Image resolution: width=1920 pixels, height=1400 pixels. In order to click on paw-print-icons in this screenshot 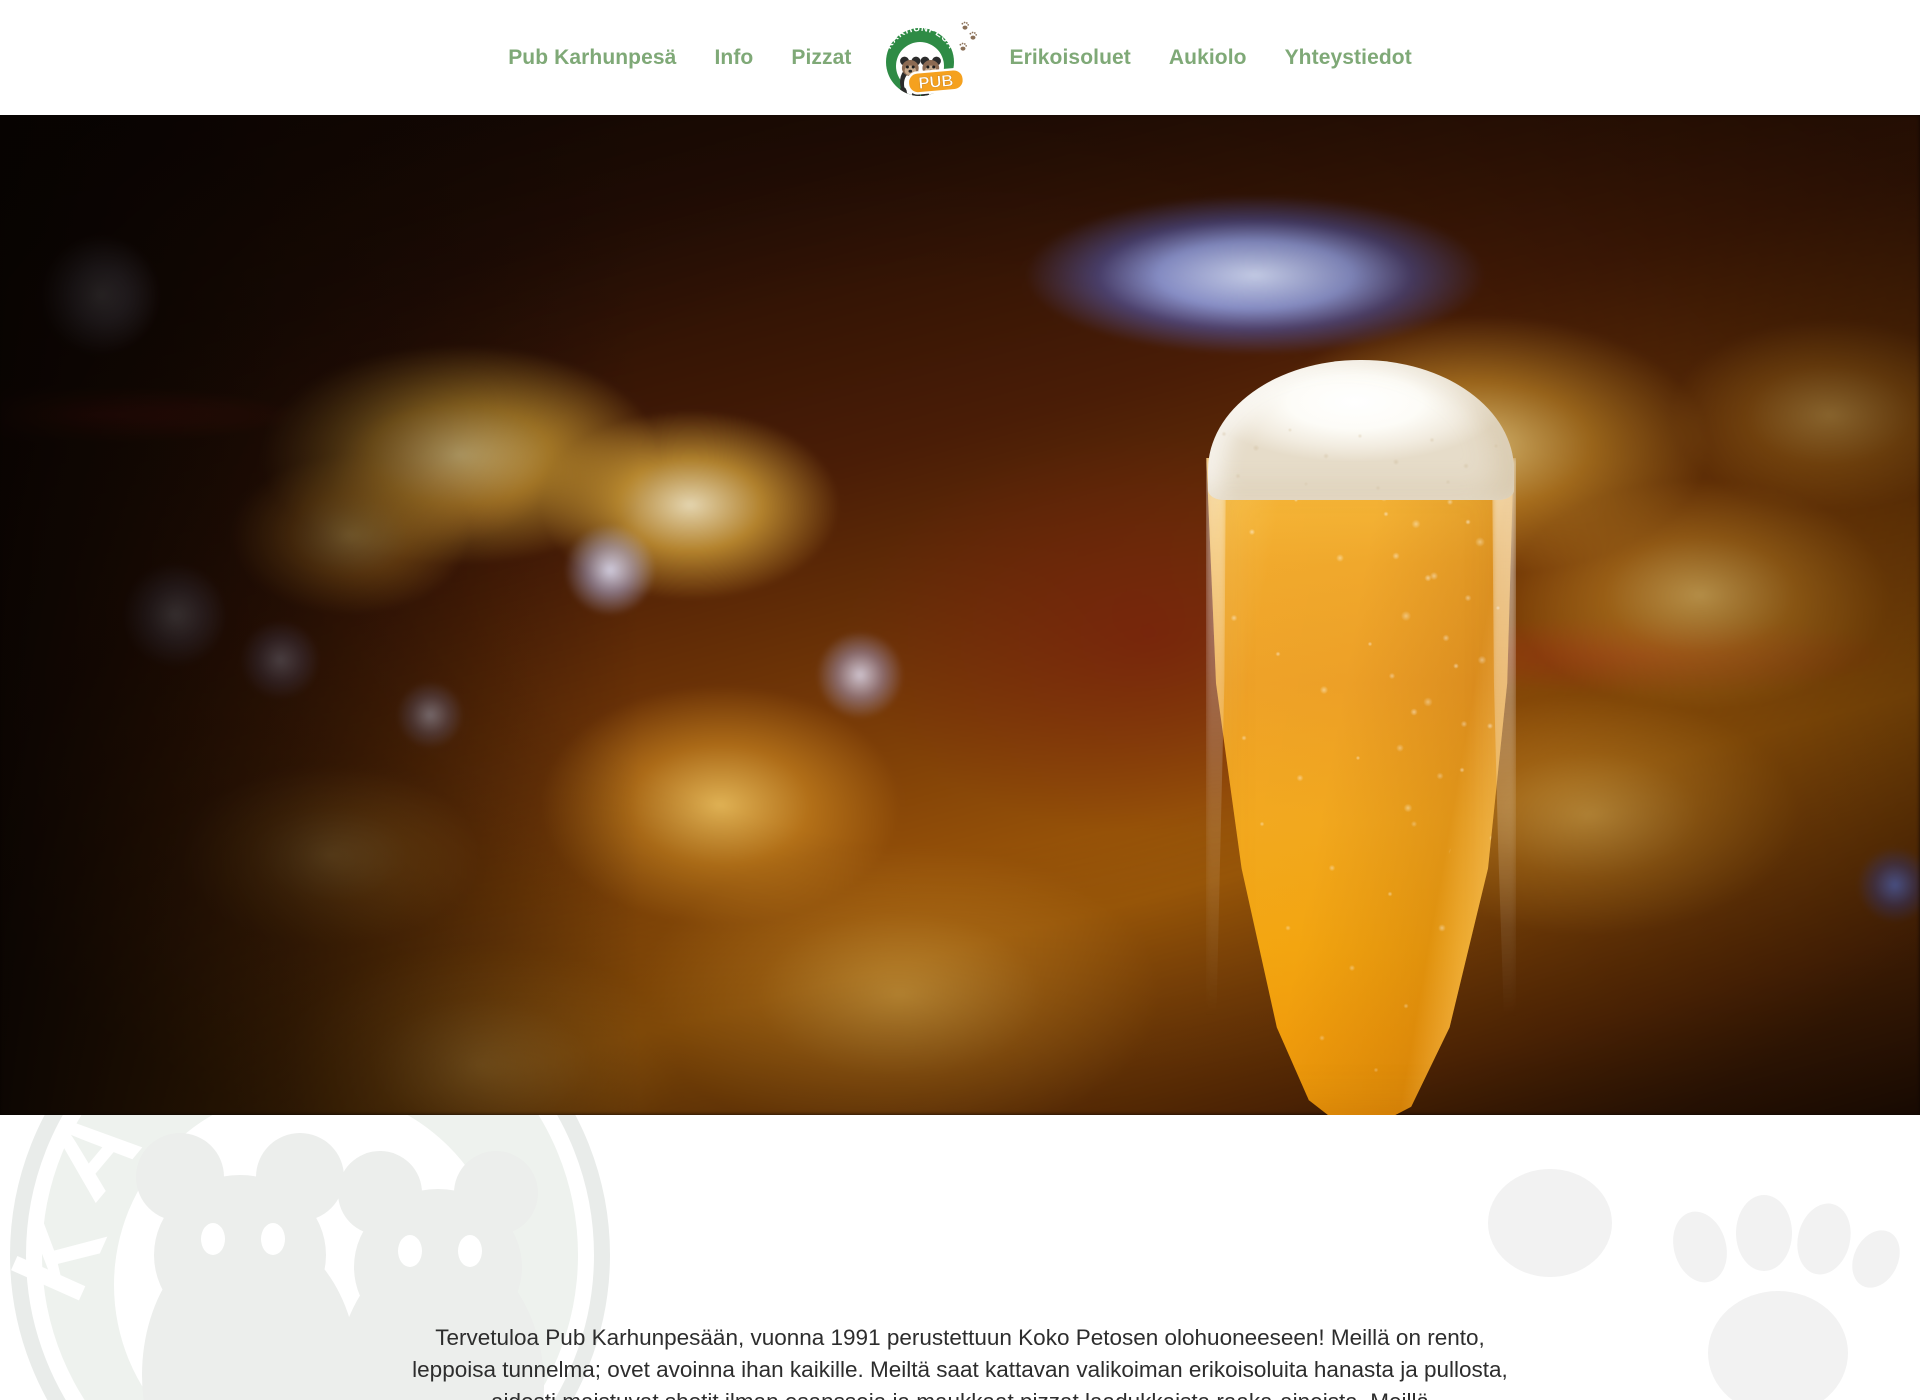, I will do `click(968, 36)`.